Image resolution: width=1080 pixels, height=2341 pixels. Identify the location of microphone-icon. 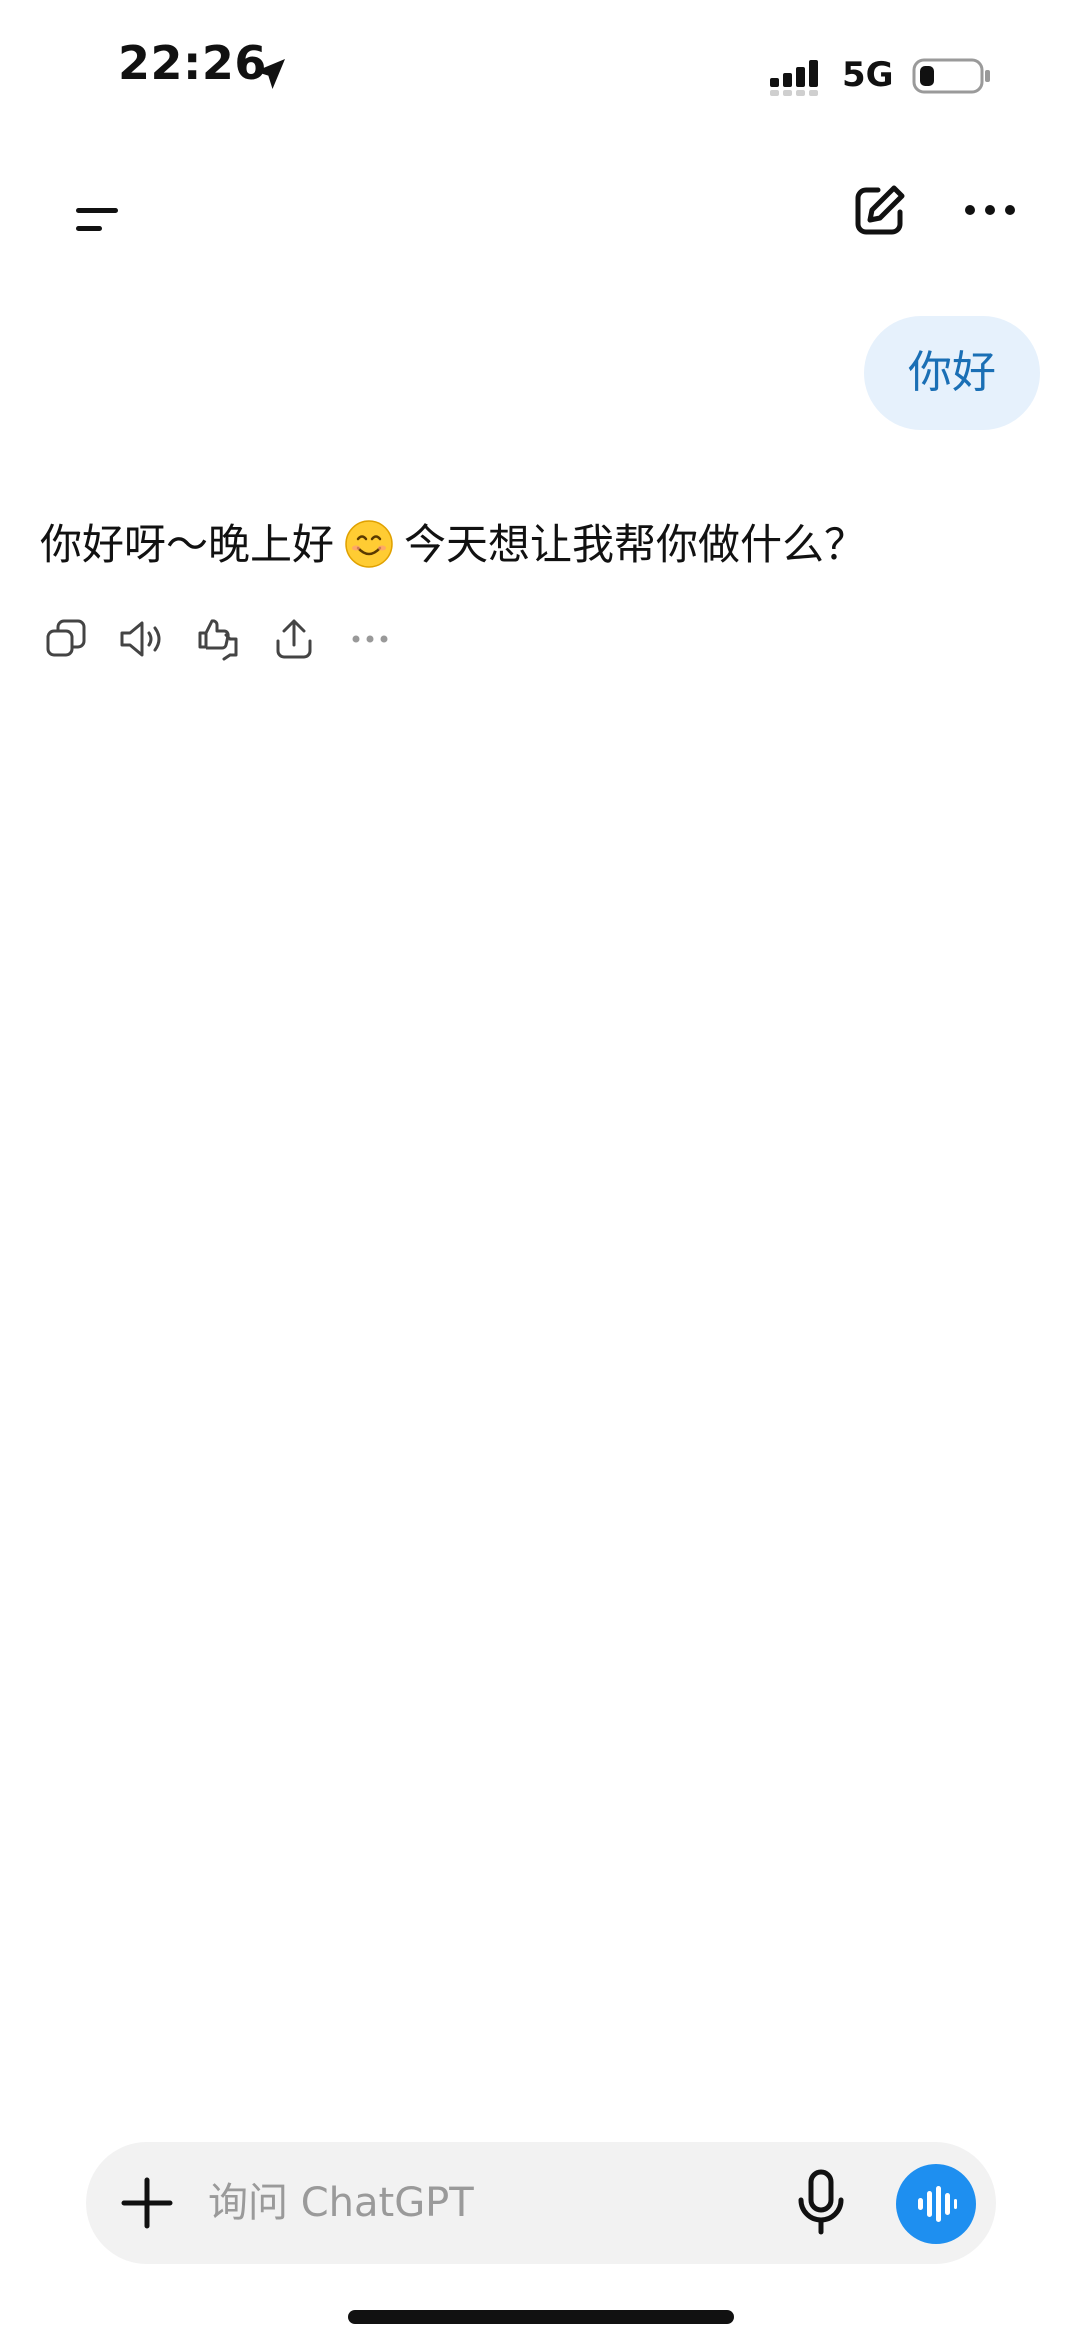
(821, 2203).